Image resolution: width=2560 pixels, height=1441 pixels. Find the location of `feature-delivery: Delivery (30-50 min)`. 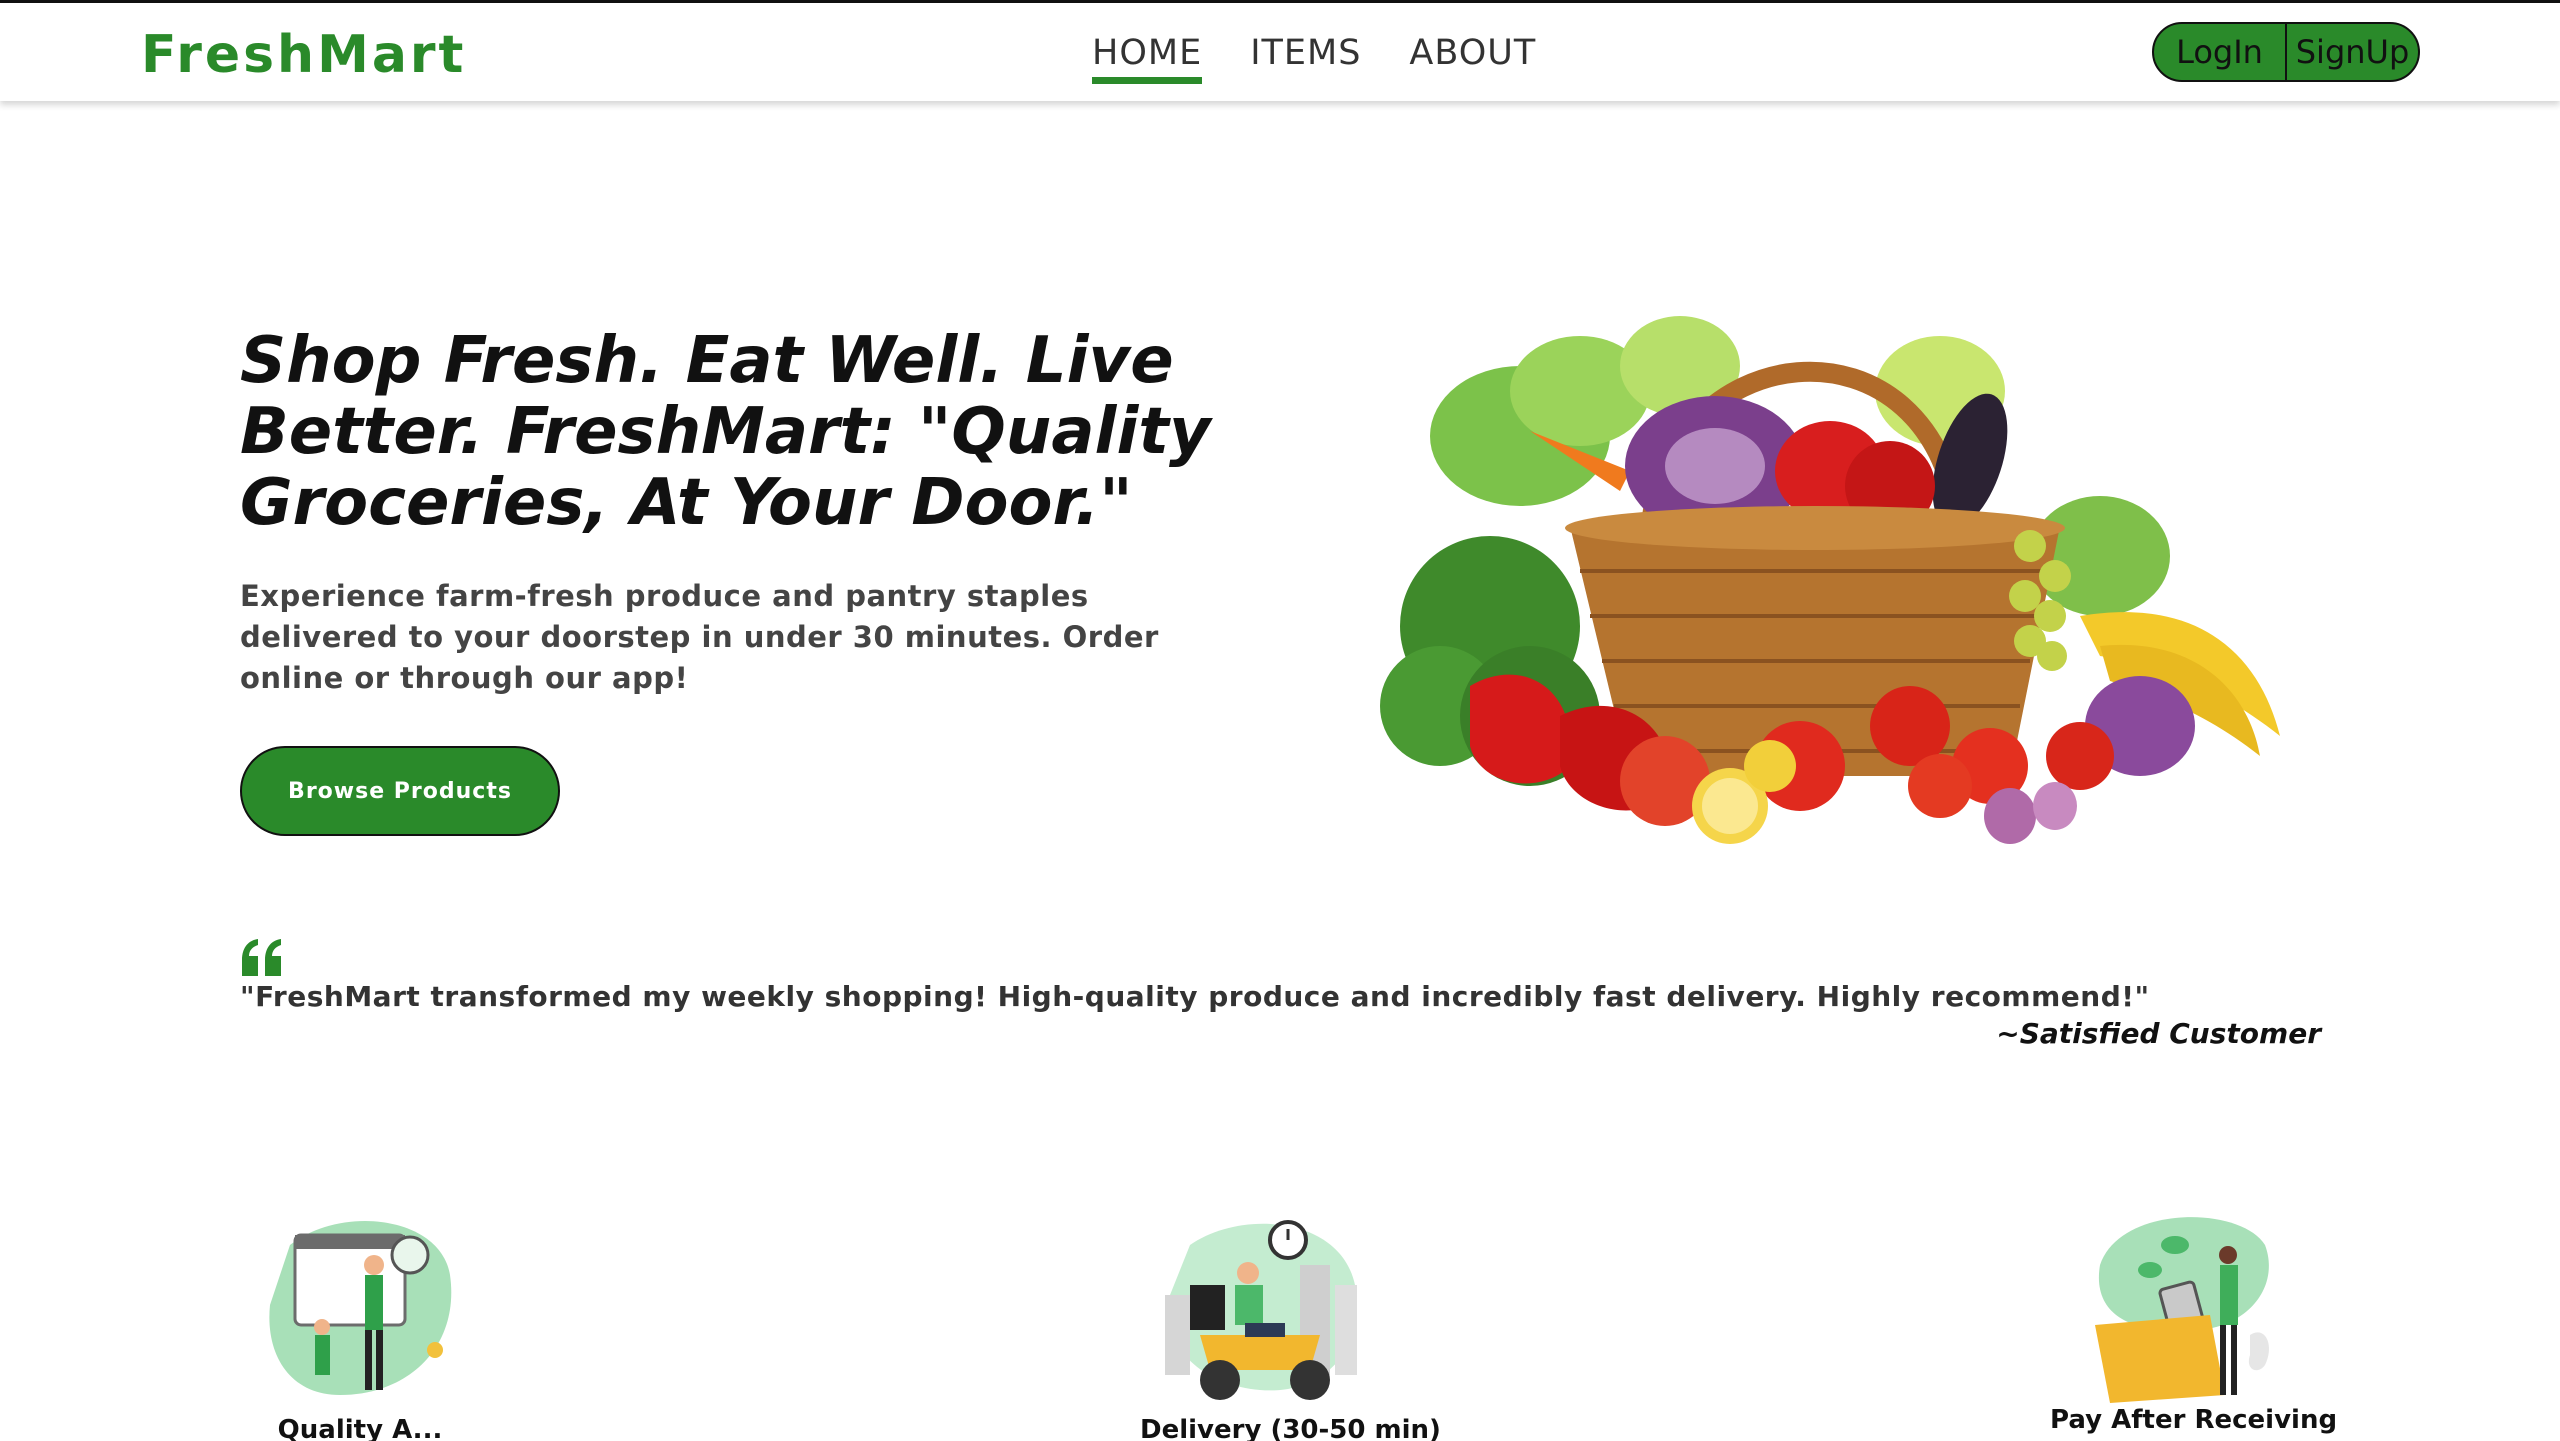

feature-delivery: Delivery (30-50 min) is located at coordinates (1290, 1323).